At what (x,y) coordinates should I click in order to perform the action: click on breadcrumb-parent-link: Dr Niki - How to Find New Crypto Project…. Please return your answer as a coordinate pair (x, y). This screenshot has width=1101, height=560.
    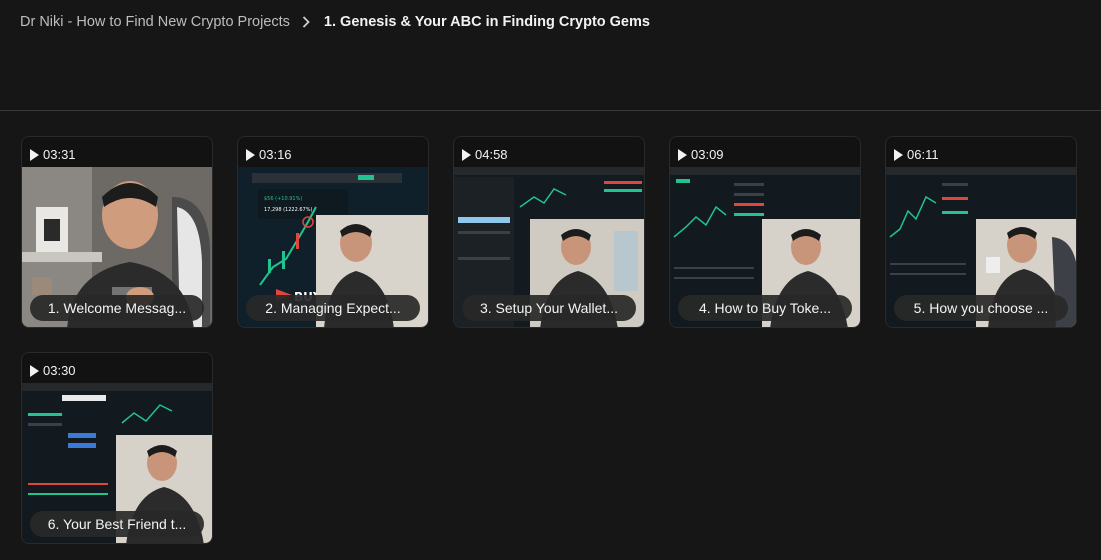
    Looking at the image, I should click on (155, 22).